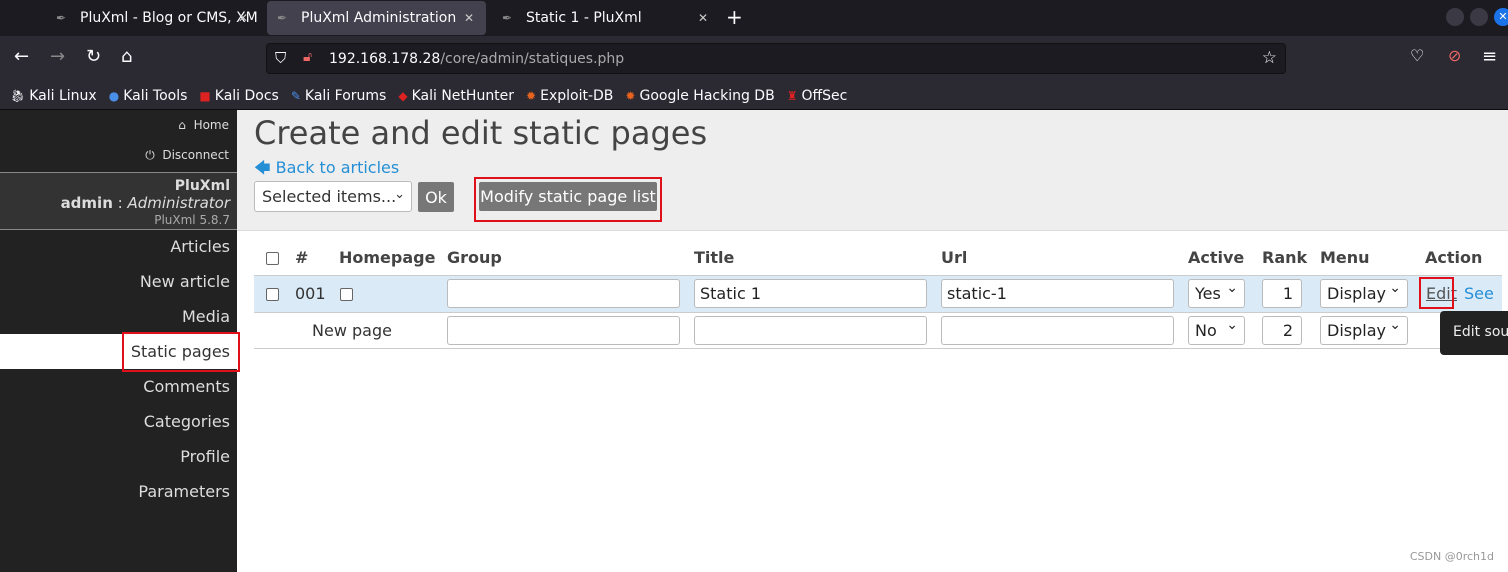 This screenshot has width=1508, height=572. Describe the element at coordinates (1285, 257) in the screenshot. I see `column-header-rank: Rank` at that location.